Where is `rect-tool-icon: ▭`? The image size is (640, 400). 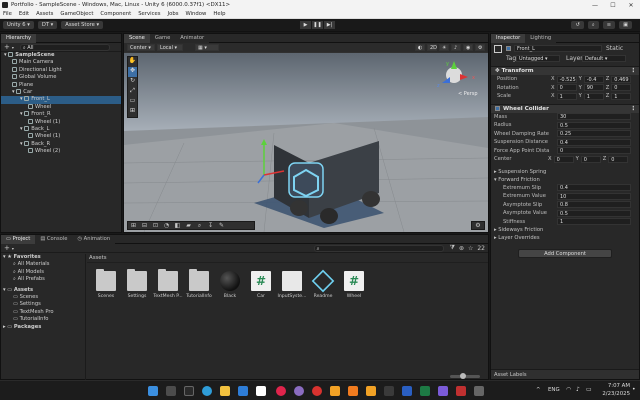
rect-tool-icon: ▭ is located at coordinates (132, 102).